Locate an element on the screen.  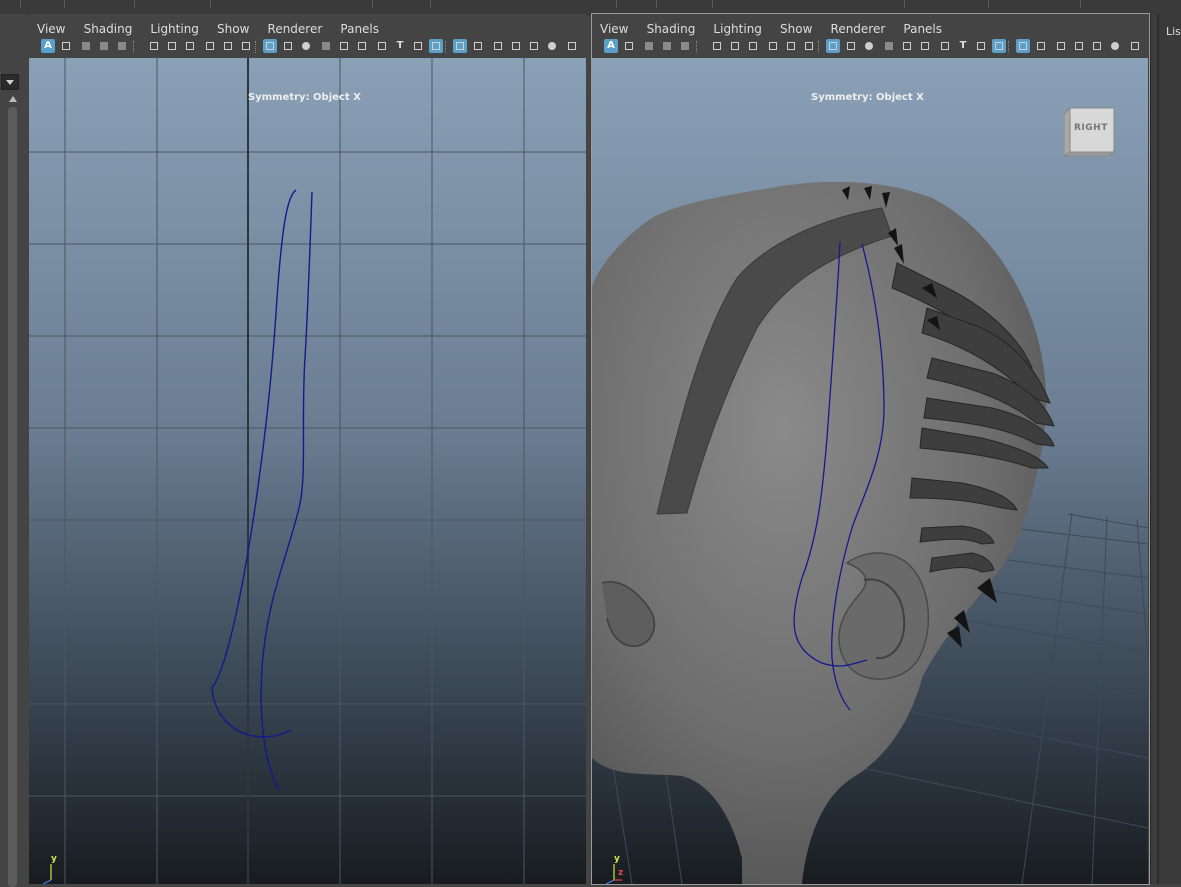
left-panel-toolbar: AT is located at coordinates (308, 47).